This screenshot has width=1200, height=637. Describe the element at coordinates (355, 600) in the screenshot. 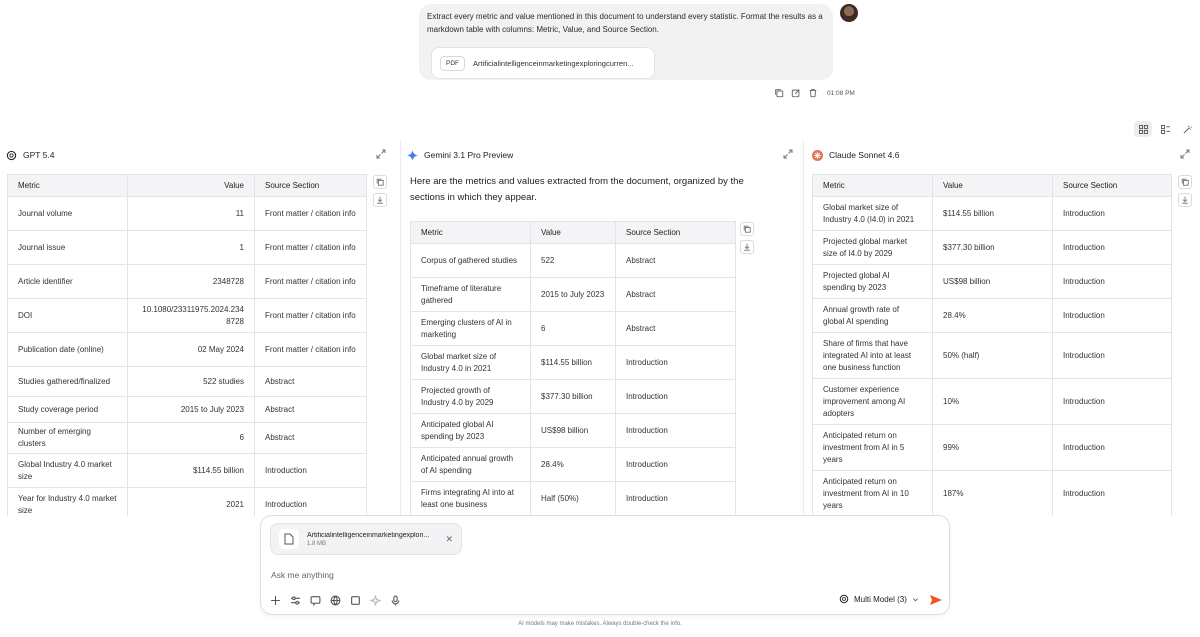

I see `canvas-icon` at that location.